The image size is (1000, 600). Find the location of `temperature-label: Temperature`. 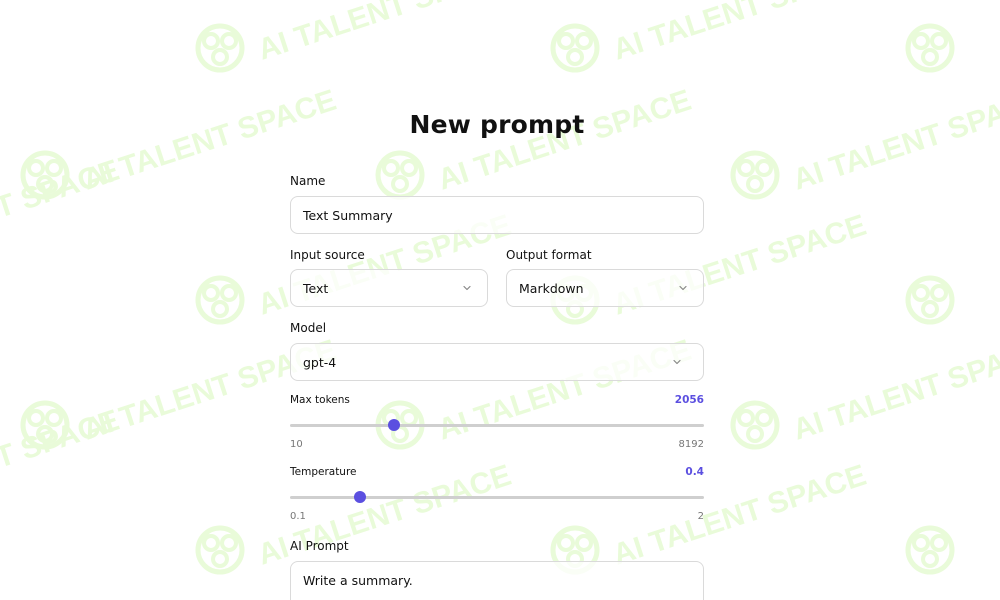

temperature-label: Temperature is located at coordinates (323, 472).